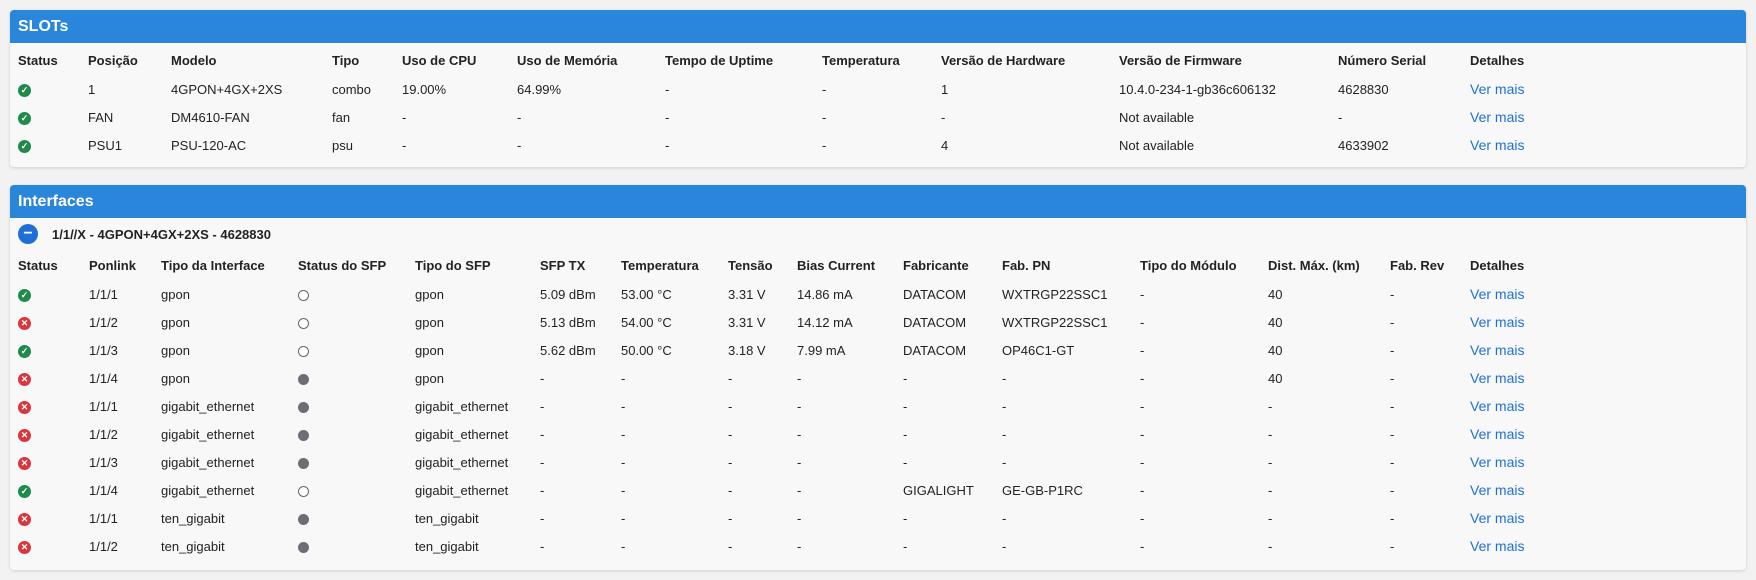  I want to click on column-header: SFP TX, so click(563, 265).